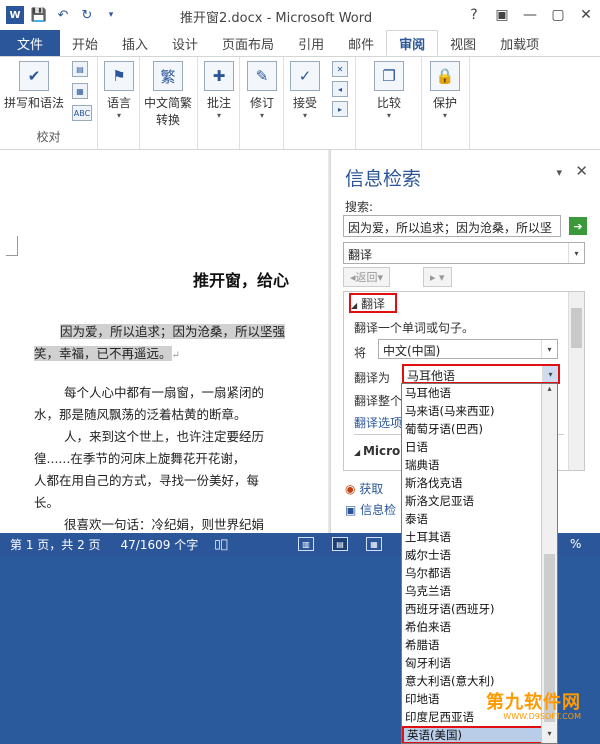 This screenshot has height=744, width=600. I want to click on search-label: 搜索:, so click(359, 207).